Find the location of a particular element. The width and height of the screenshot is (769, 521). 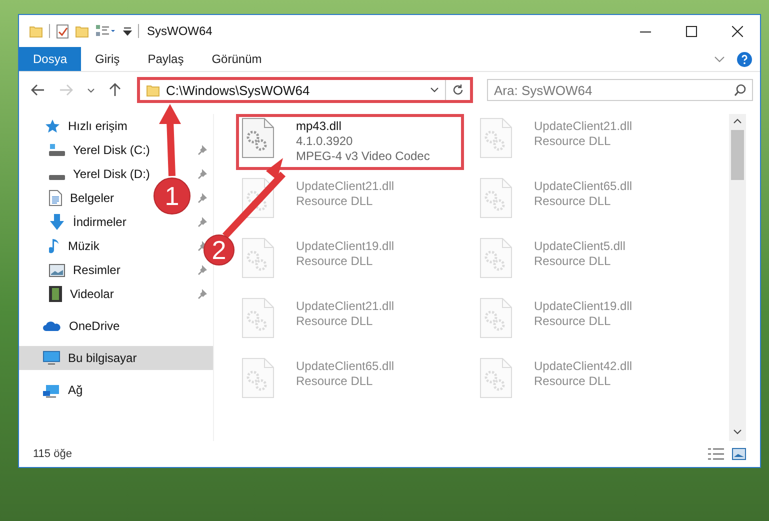

callout-number: 2 is located at coordinates (219, 250).